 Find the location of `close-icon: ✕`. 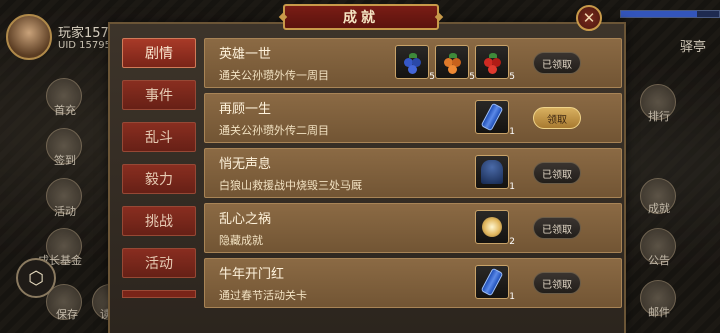

close-icon: ✕ is located at coordinates (589, 18).